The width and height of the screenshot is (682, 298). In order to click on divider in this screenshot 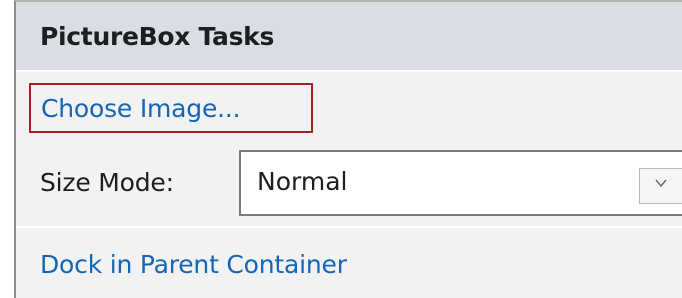, I will do `click(349, 227)`.